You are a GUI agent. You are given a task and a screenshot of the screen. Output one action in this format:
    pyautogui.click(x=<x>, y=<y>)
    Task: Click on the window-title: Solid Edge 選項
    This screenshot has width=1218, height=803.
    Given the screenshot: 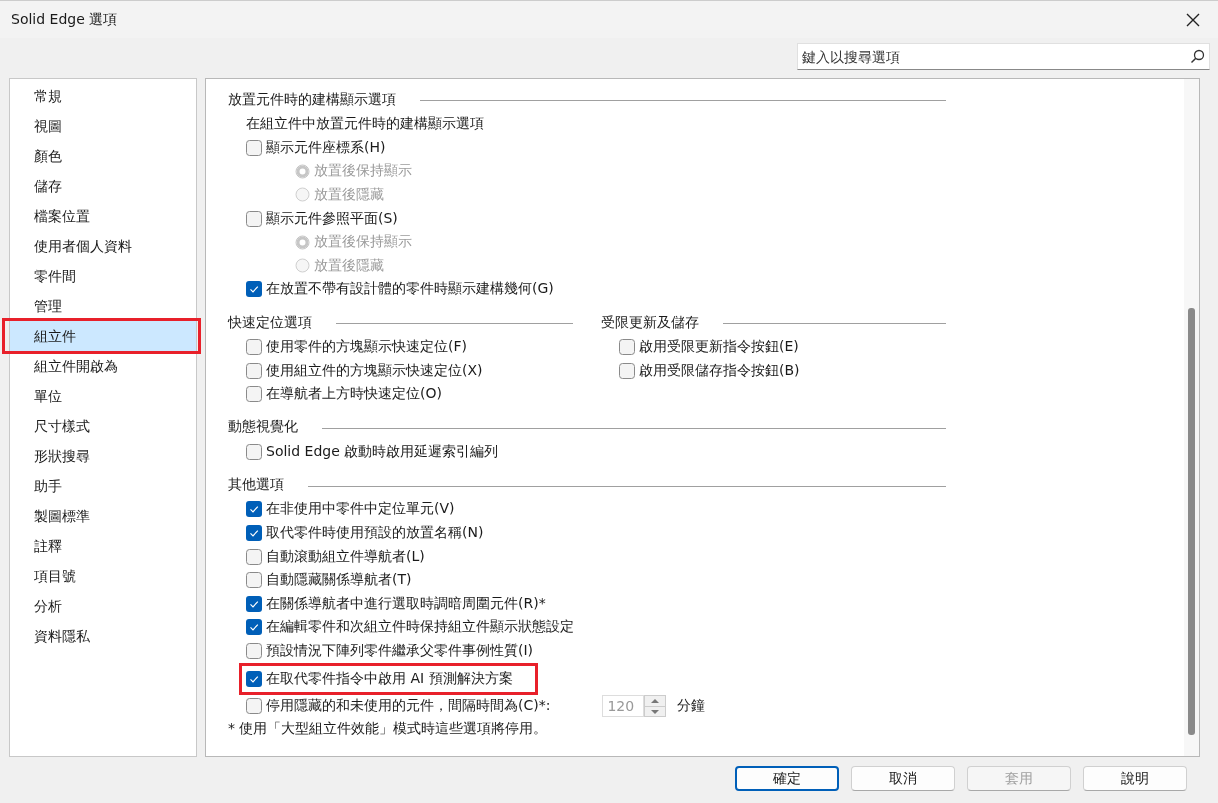 What is the action you would take?
    pyautogui.click(x=64, y=19)
    